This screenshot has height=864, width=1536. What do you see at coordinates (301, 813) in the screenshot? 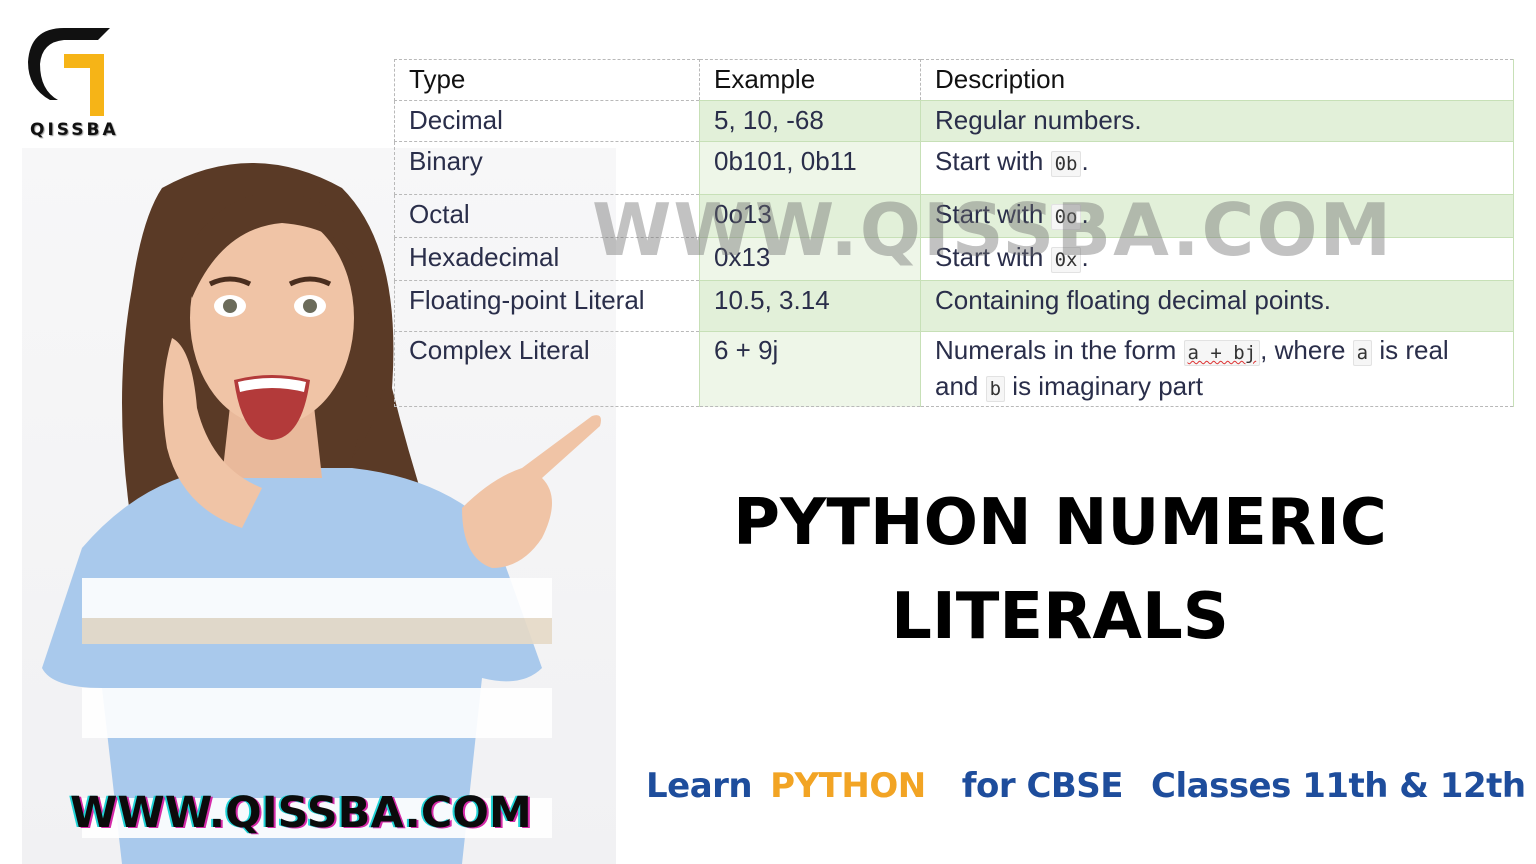
I see `website-url-banner: WWW.QISSBA.COM` at bounding box center [301, 813].